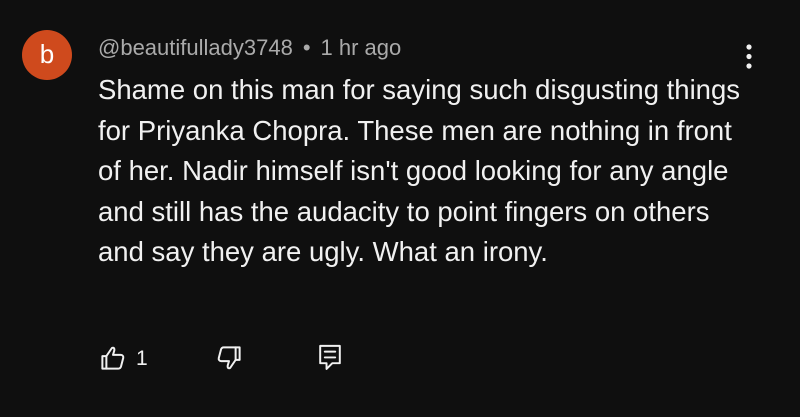 This screenshot has width=800, height=417. I want to click on dislike-button, so click(229, 358).